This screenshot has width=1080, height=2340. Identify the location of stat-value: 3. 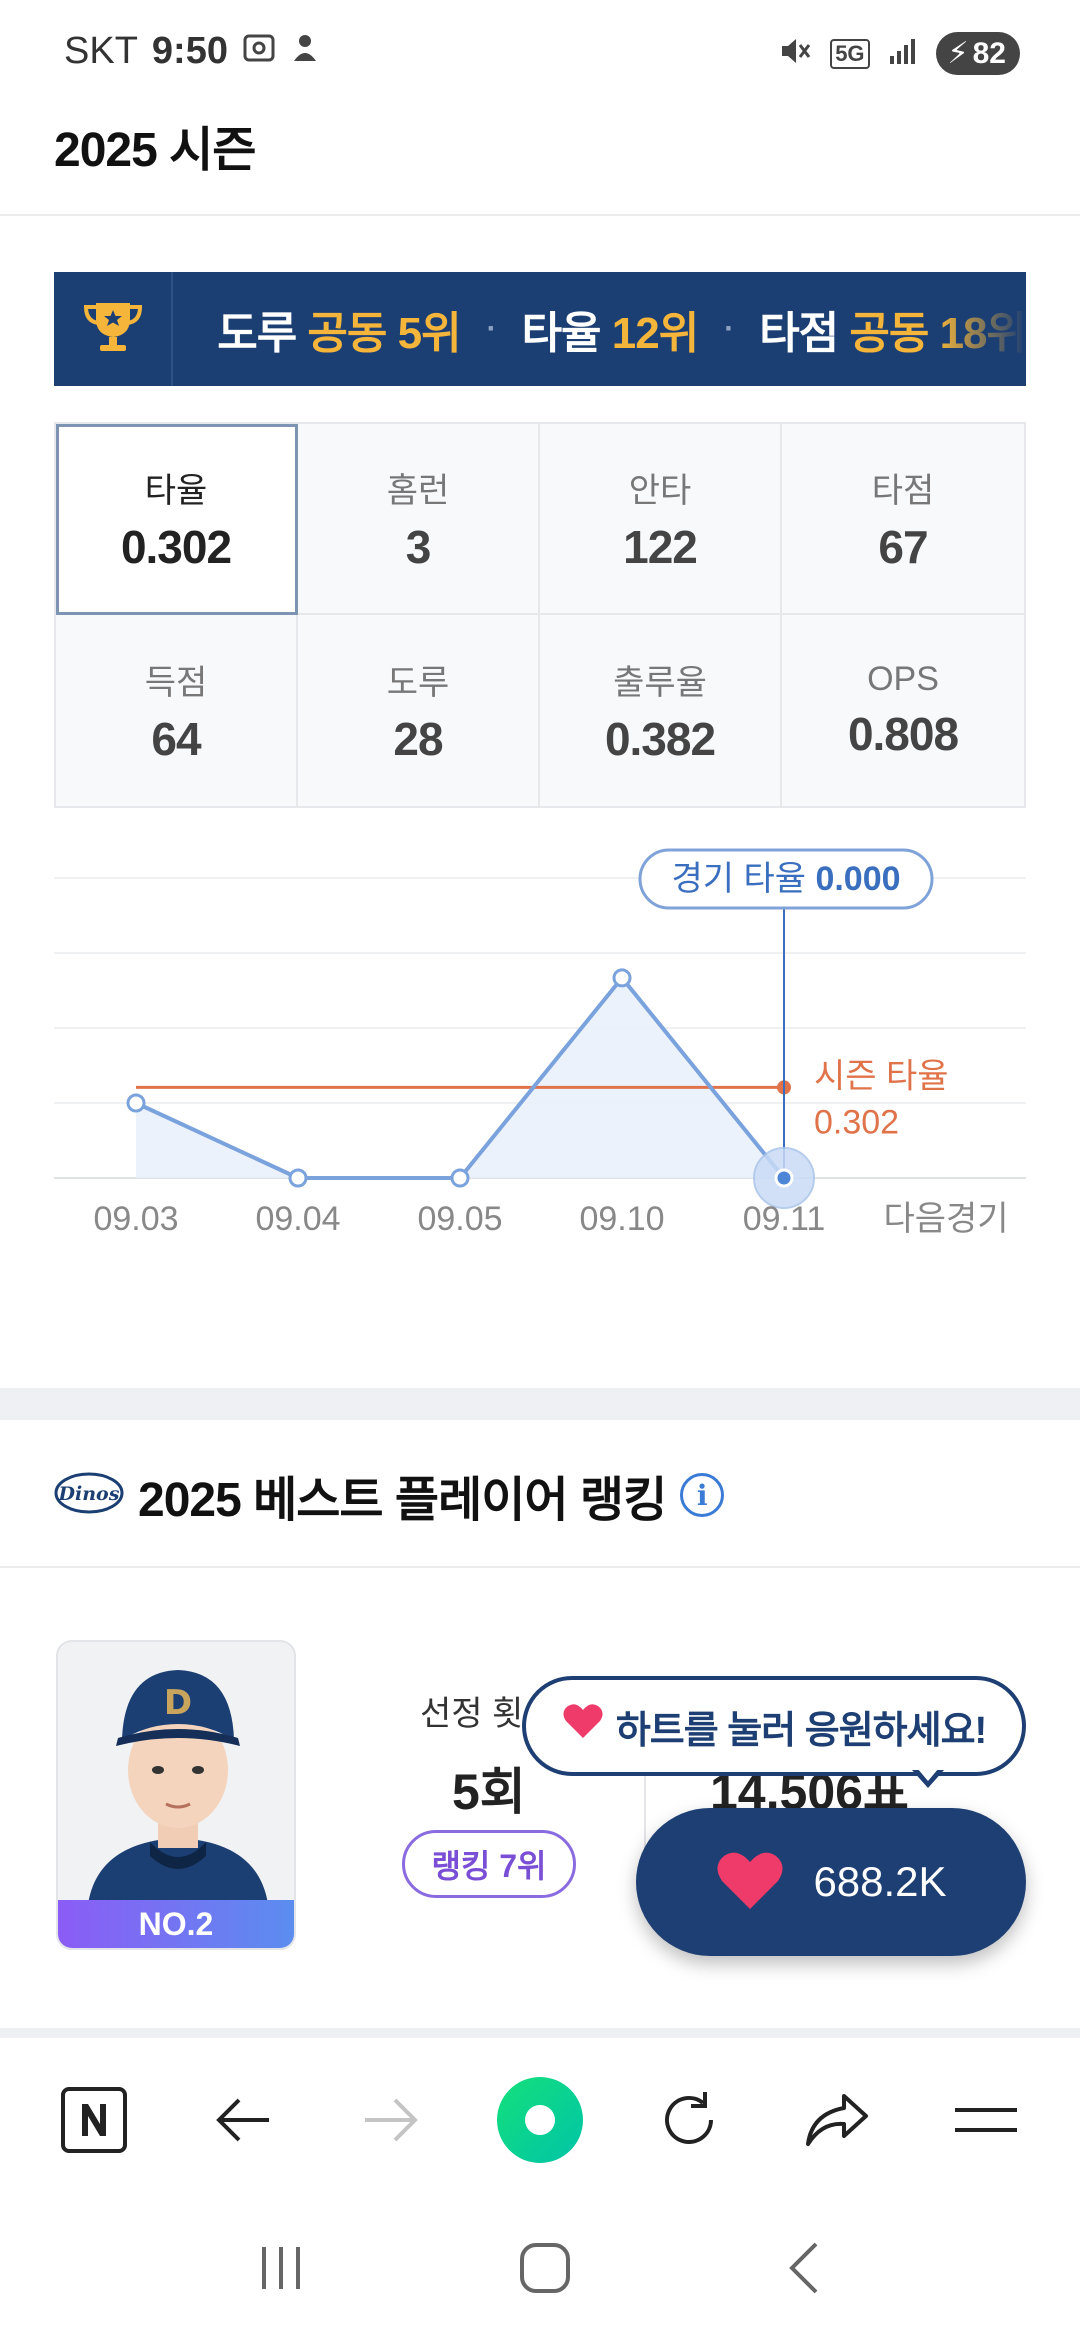
(418, 547).